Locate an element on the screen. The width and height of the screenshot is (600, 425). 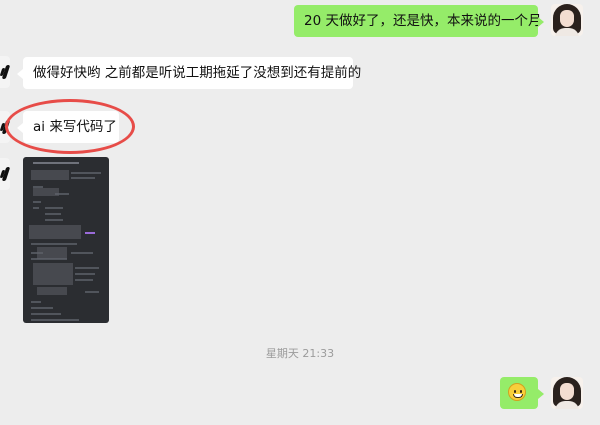
message-text: 20 天做好了，还是快，本来说的一个月 is located at coordinates (423, 21).